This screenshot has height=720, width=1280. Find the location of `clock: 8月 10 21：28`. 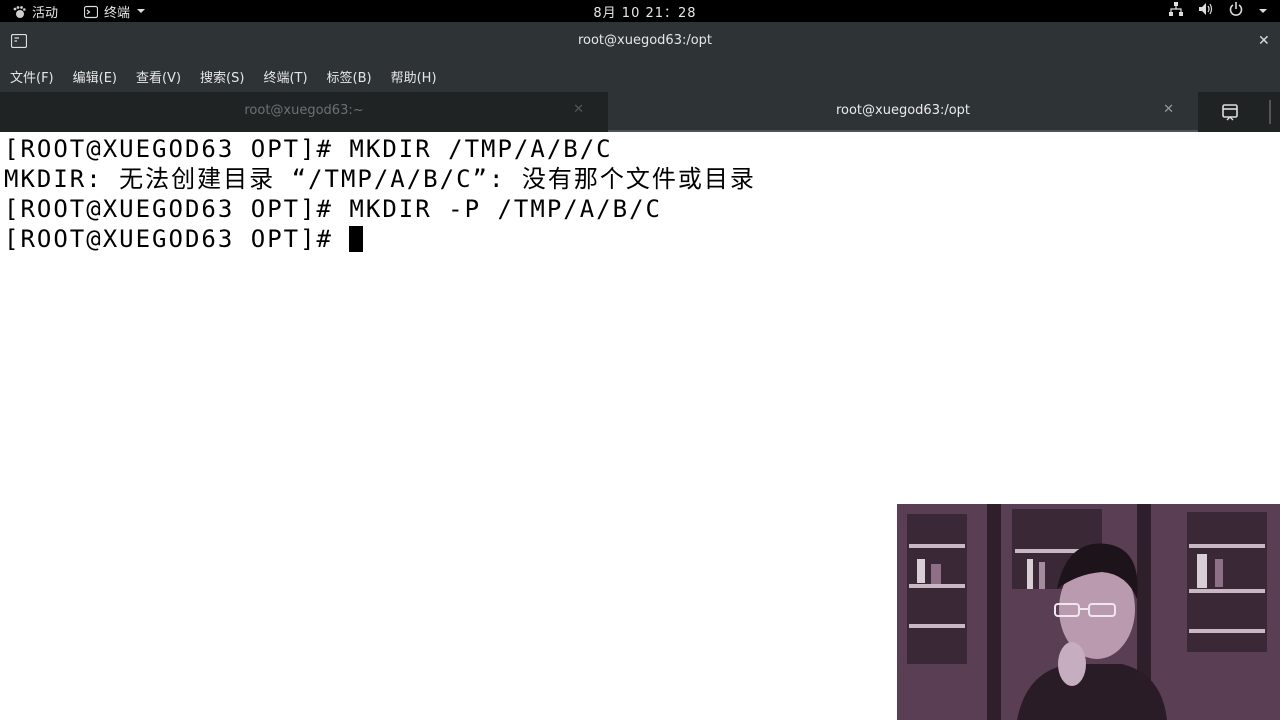

clock: 8月 10 21：28 is located at coordinates (640, 11).